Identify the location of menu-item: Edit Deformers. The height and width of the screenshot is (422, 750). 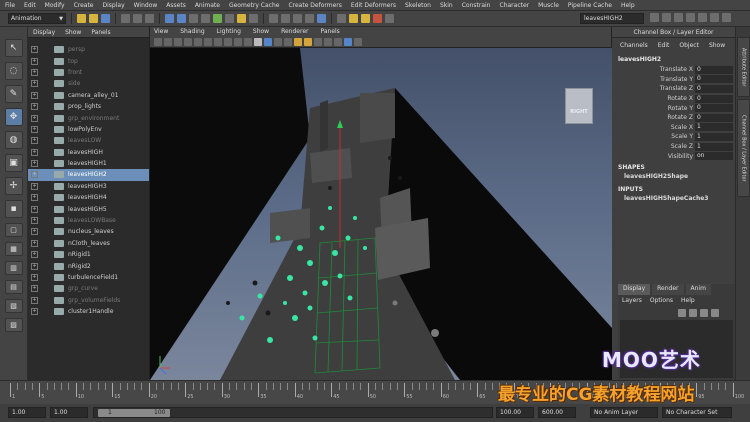
(373, 5).